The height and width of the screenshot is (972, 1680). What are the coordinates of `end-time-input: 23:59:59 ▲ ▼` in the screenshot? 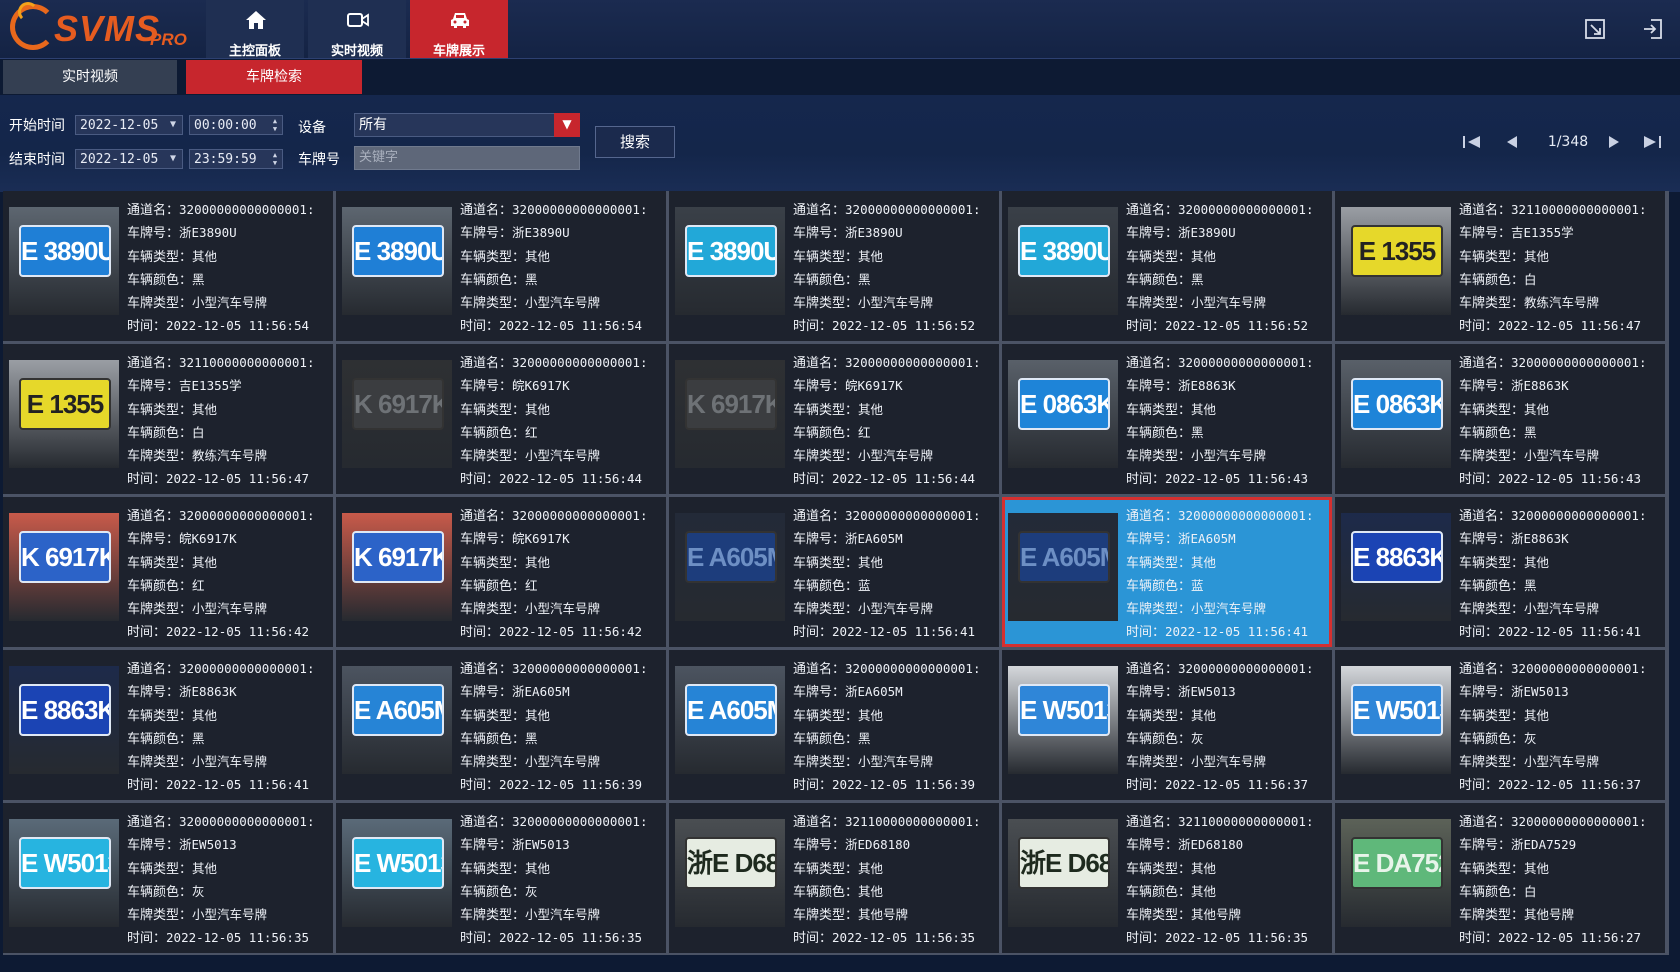 It's located at (236, 159).